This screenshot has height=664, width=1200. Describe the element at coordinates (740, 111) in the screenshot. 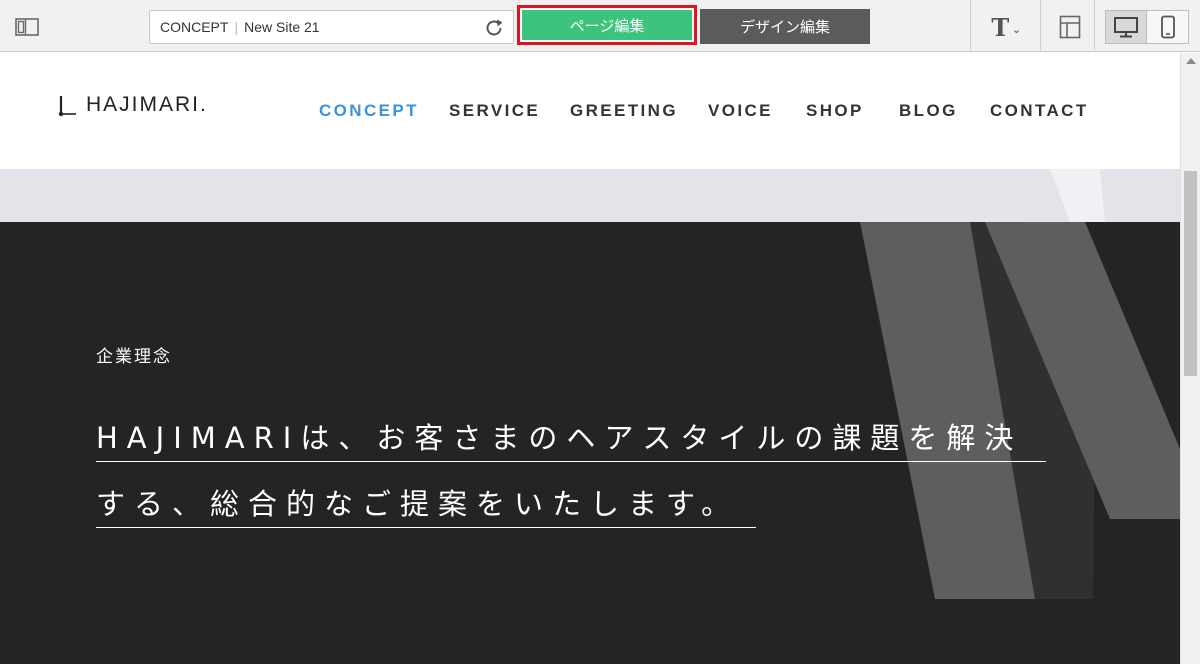

I see `nav-item-voice: VOICE` at that location.